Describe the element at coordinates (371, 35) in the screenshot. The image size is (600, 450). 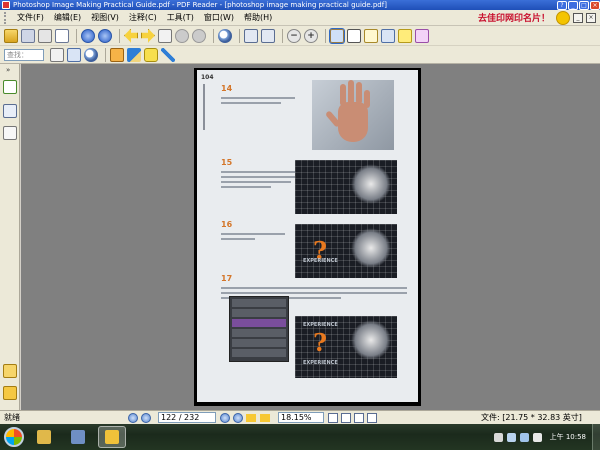
I see `select-icon` at that location.